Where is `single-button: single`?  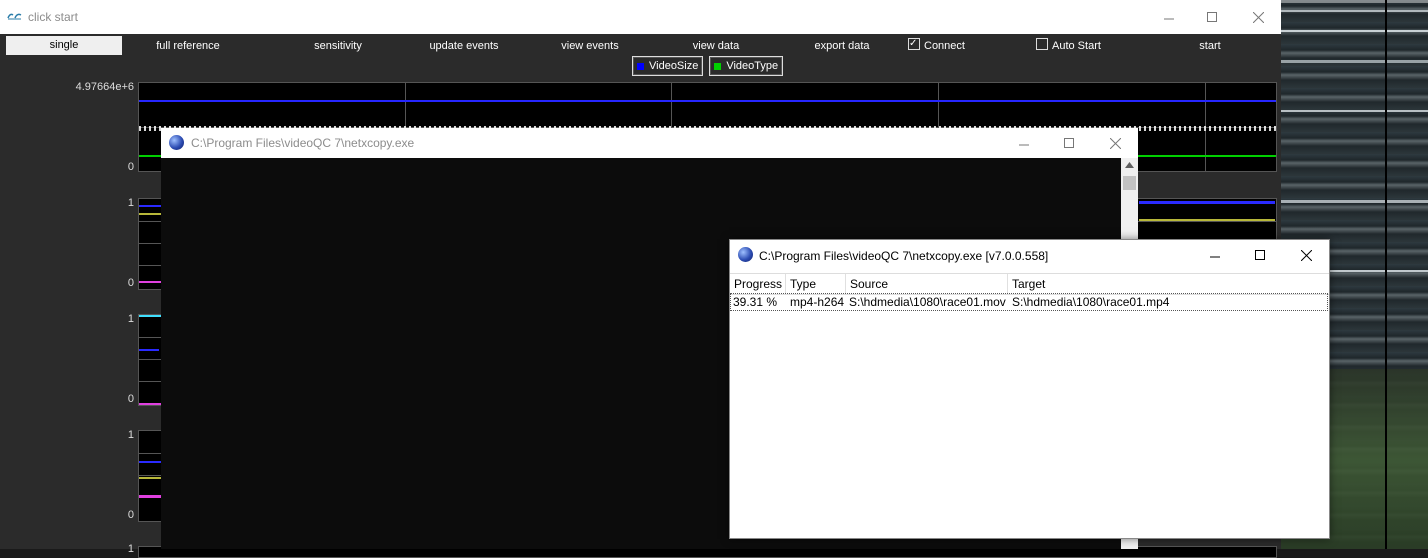
single-button: single is located at coordinates (64, 45).